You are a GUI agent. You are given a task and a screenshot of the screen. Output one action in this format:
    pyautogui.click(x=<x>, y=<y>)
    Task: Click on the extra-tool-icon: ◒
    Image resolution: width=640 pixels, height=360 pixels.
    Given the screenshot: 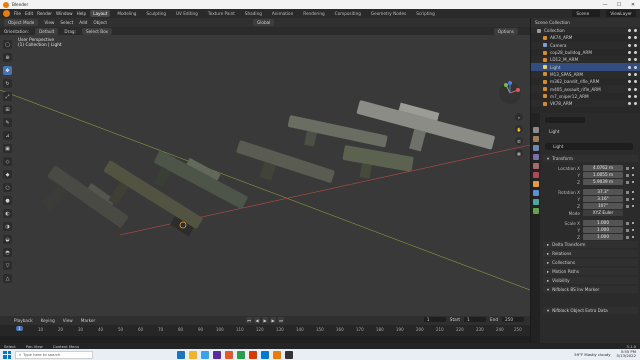 What is the action you would take?
    pyautogui.click(x=7, y=239)
    